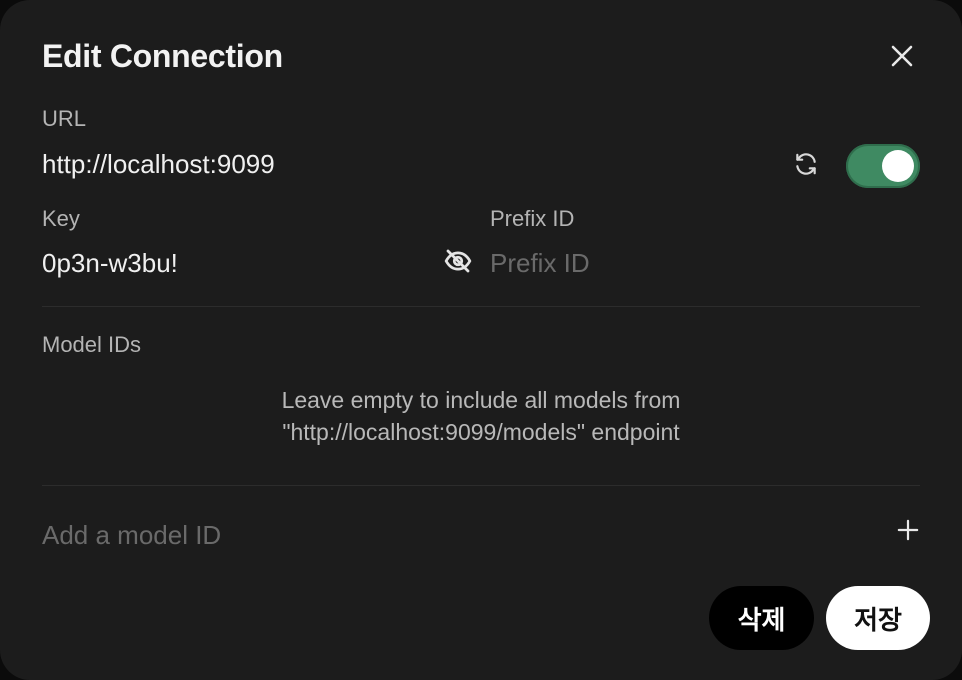 This screenshot has height=680, width=962. Describe the element at coordinates (232, 263) in the screenshot. I see `key-input` at that location.